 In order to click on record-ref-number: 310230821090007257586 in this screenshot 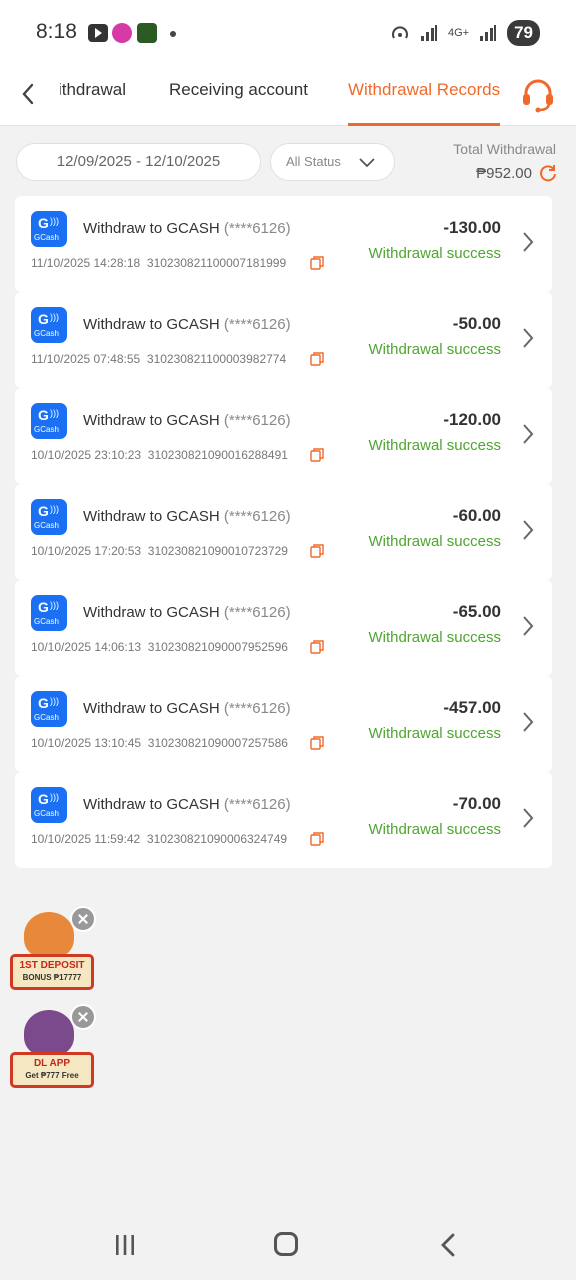, I will do `click(217, 743)`.